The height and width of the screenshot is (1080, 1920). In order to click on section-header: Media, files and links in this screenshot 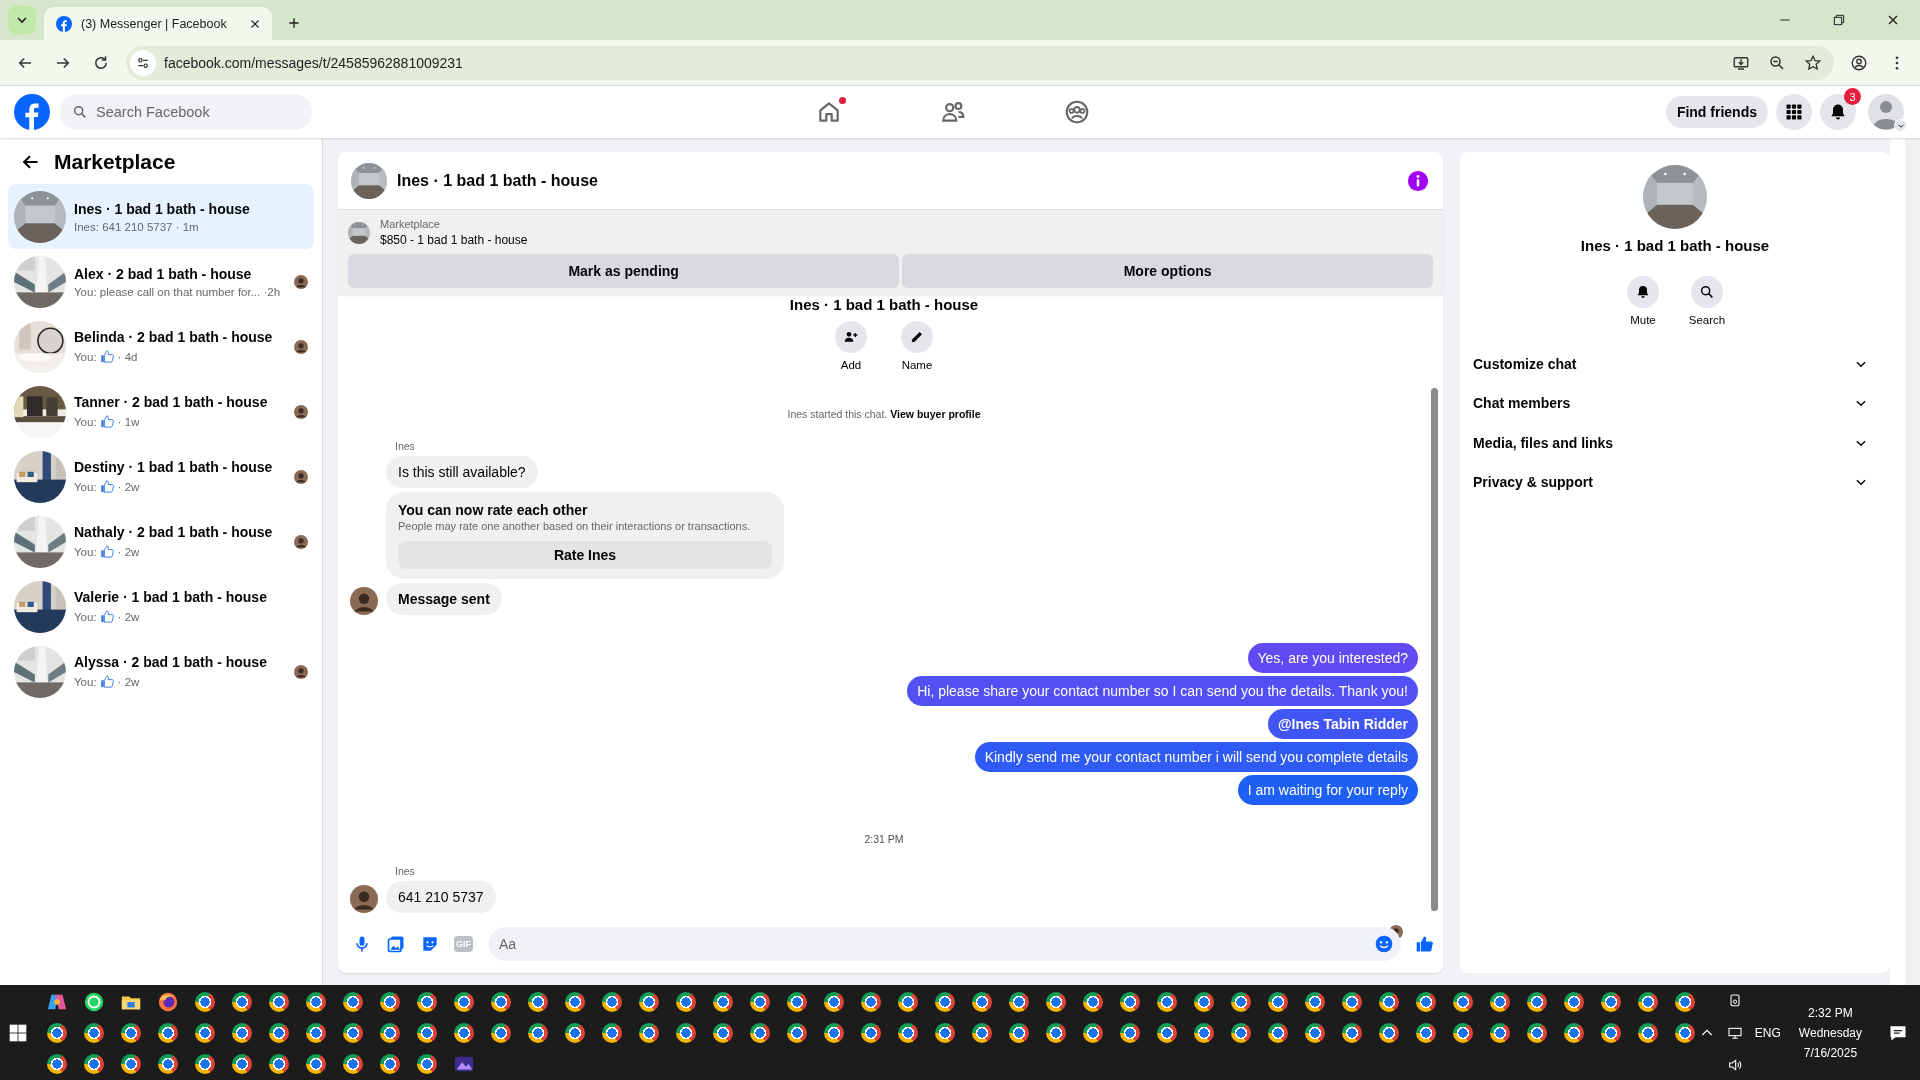, I will do `click(1675, 443)`.